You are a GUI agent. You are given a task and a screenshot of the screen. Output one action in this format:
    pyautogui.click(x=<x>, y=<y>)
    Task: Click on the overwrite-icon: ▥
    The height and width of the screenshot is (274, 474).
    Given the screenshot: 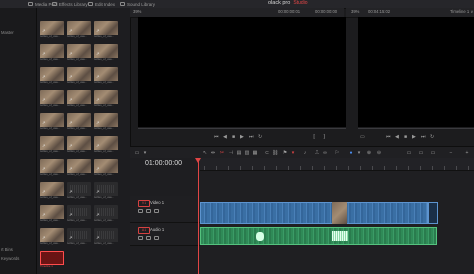 What is the action you would take?
    pyautogui.click(x=247, y=153)
    